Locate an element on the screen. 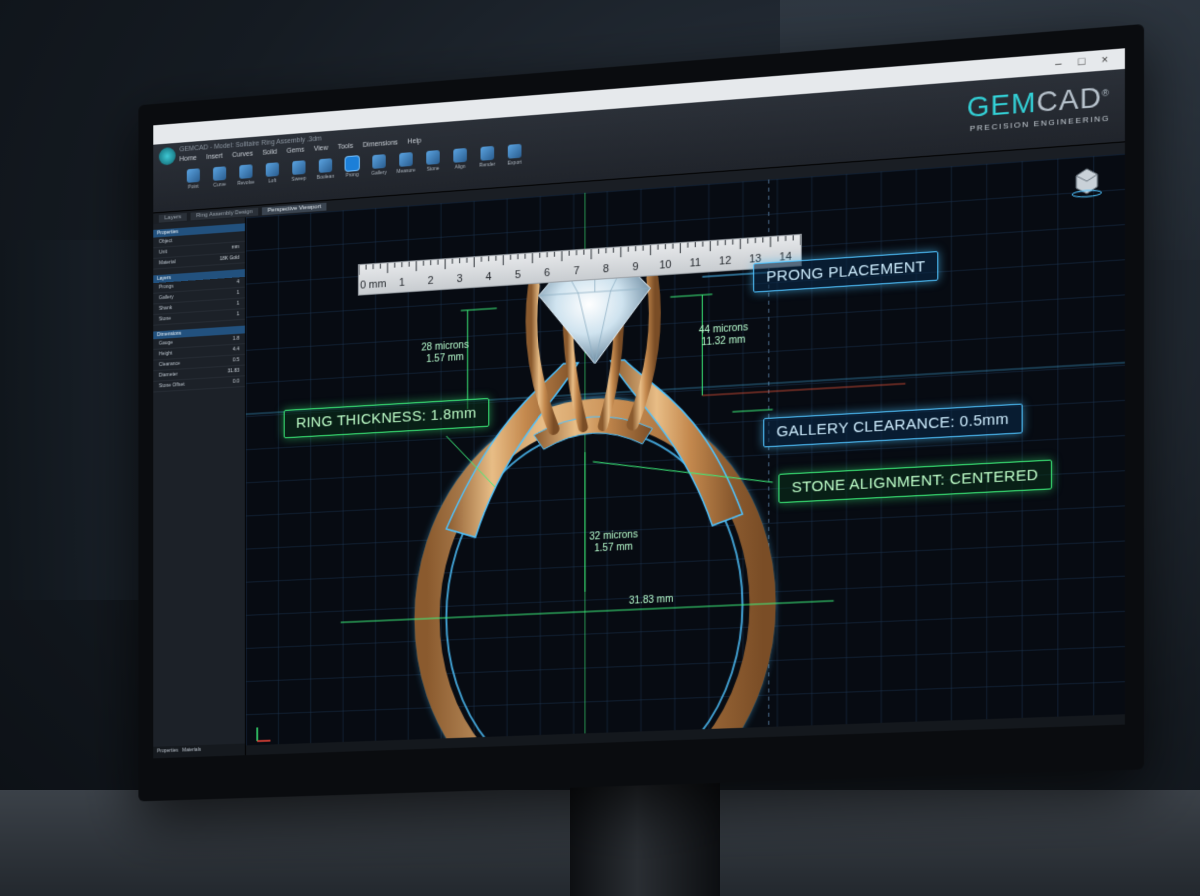 The width and height of the screenshot is (1200, 896). footer-tab-materials: Materials is located at coordinates (191, 750).